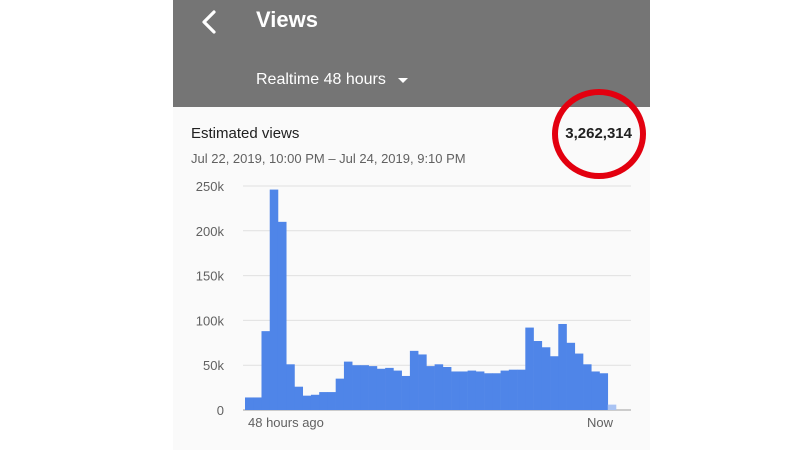 This screenshot has width=800, height=450. I want to click on chevron-left-icon, so click(209, 22).